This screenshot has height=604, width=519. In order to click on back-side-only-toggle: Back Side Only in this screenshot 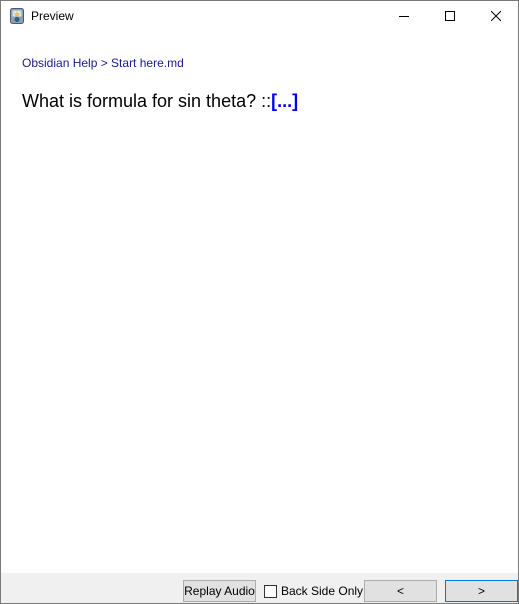, I will do `click(313, 591)`.